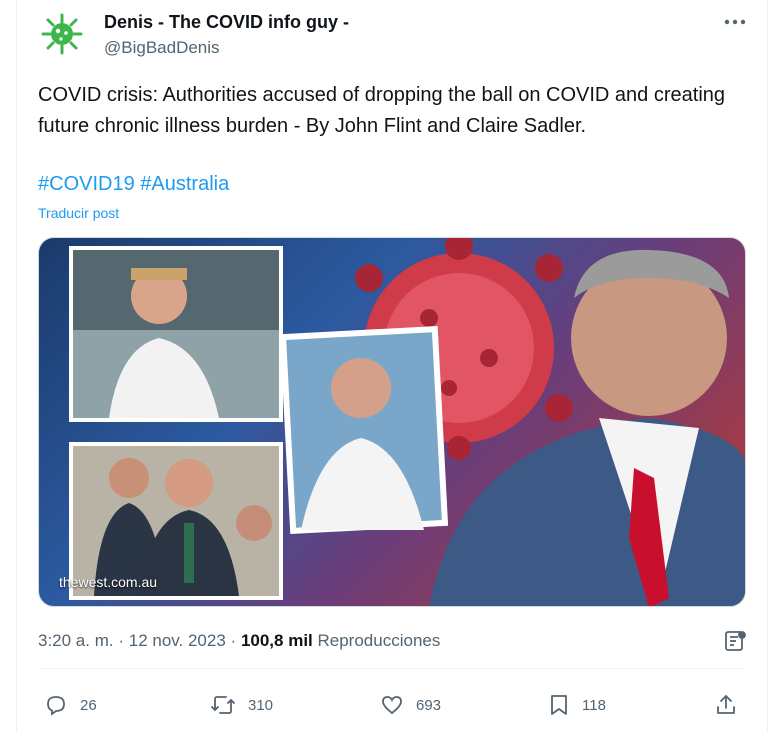  I want to click on share-button, so click(726, 705).